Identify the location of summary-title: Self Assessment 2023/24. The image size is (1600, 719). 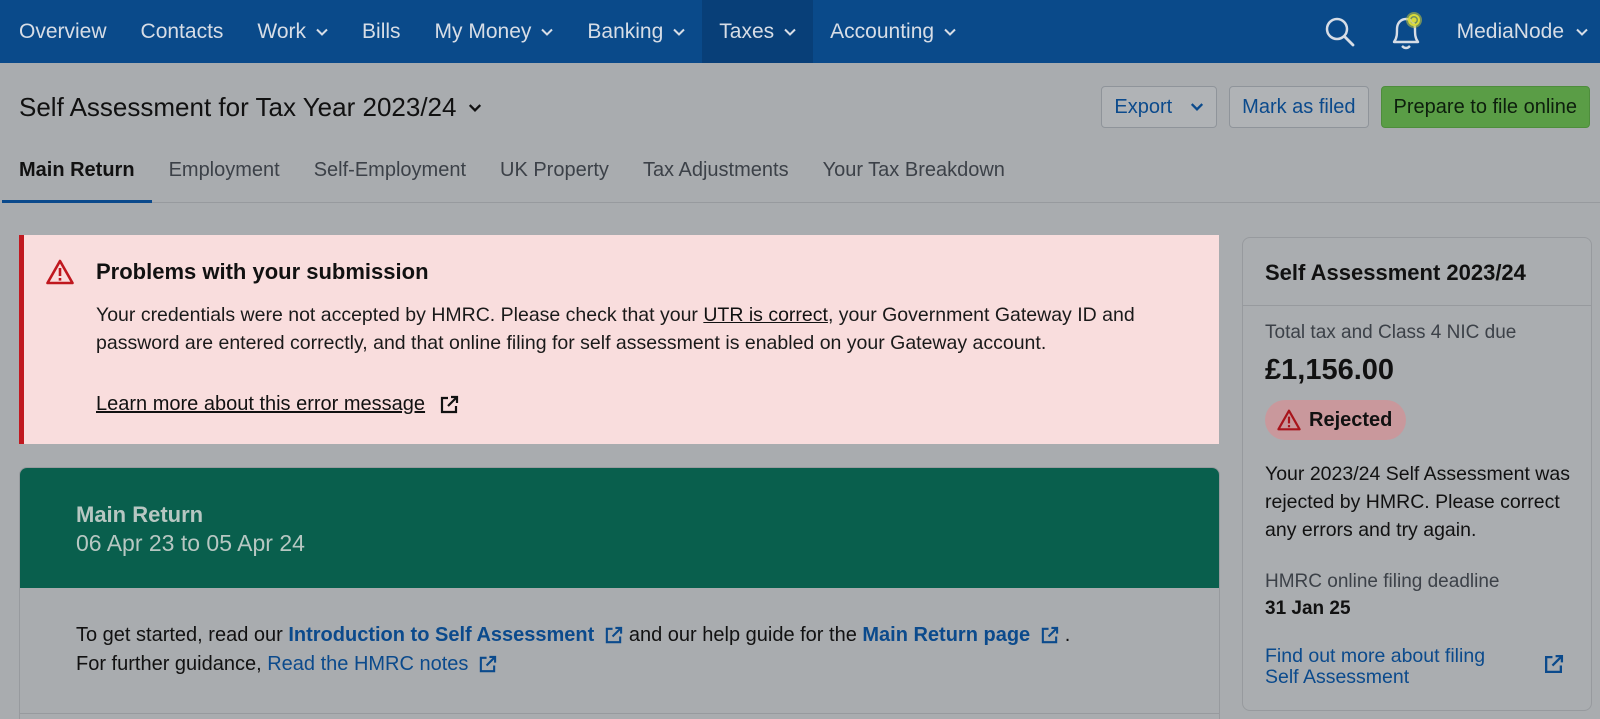
(1395, 272).